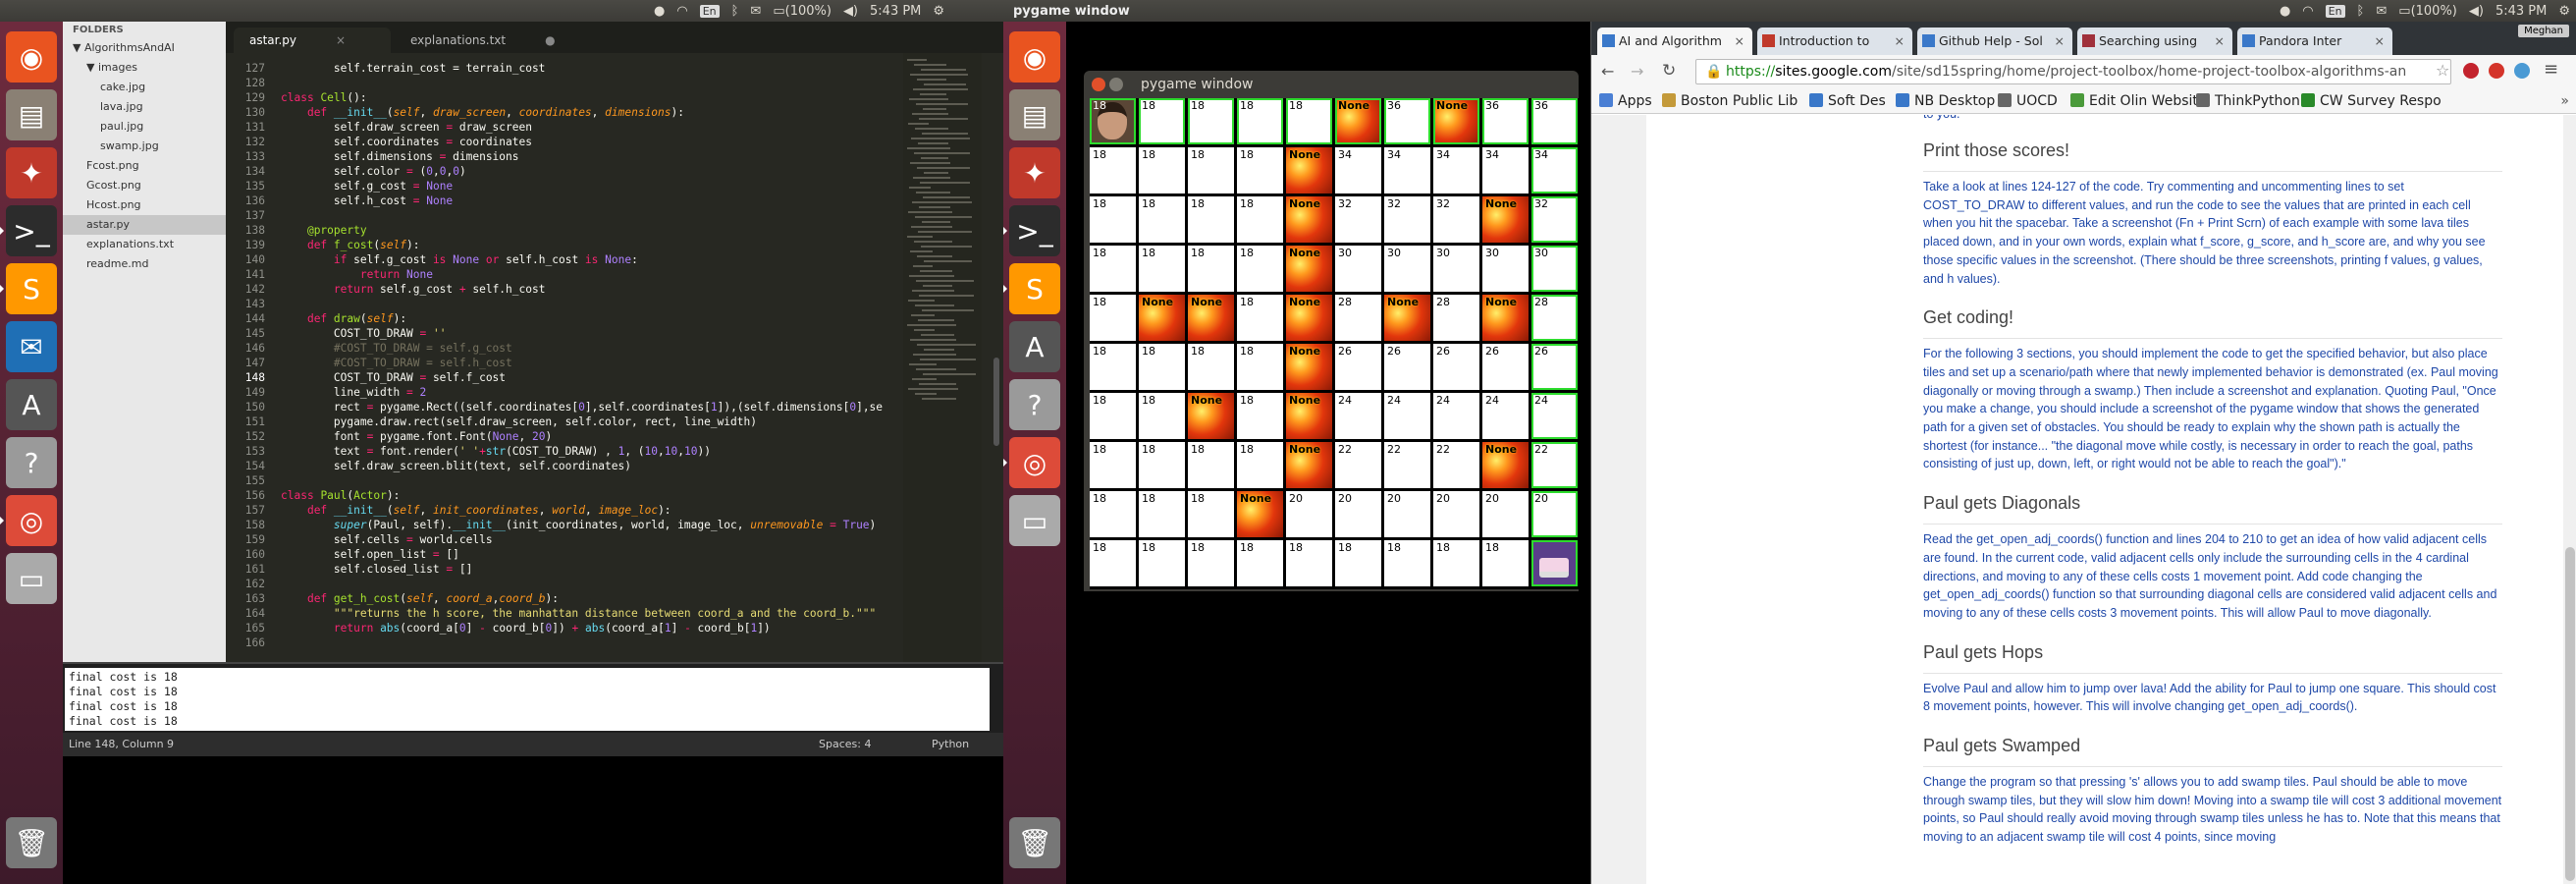 The height and width of the screenshot is (884, 2576). What do you see at coordinates (2381, 11) in the screenshot?
I see `mail-icon: ✉` at bounding box center [2381, 11].